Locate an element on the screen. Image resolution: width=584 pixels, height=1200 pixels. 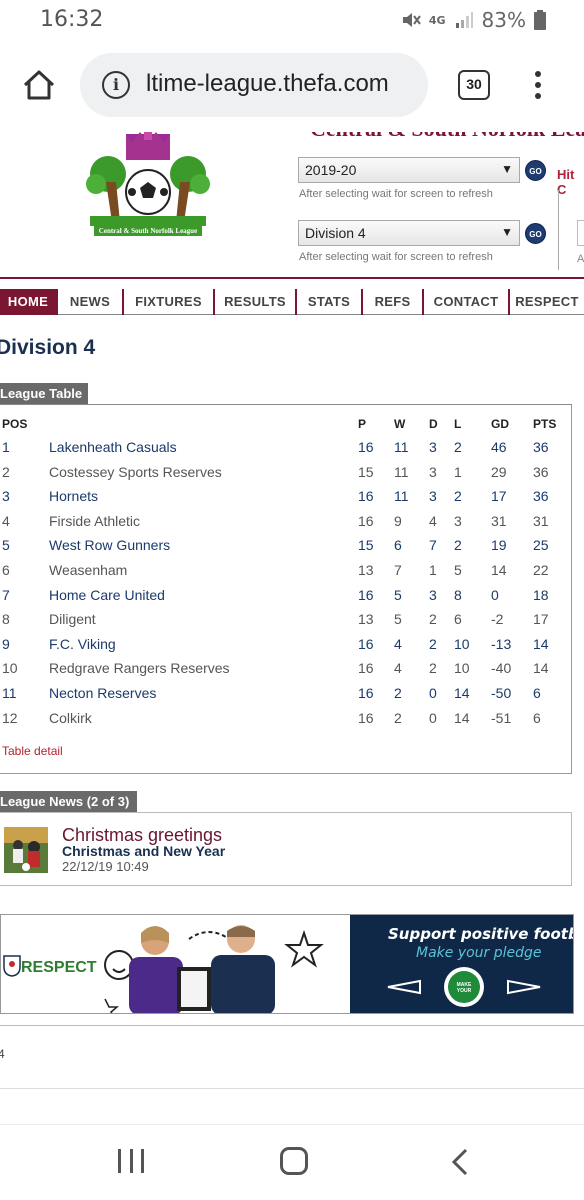
news-thumbnail is located at coordinates (26, 850).